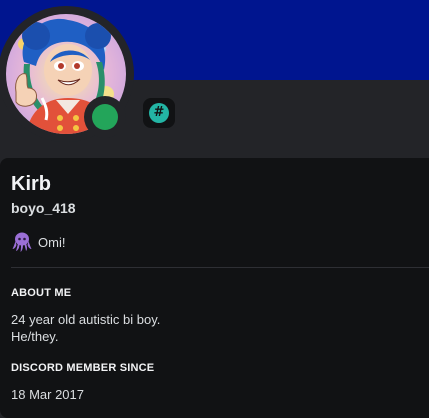 This screenshot has height=418, width=429. I want to click on display-name: Kirb, so click(31, 184).